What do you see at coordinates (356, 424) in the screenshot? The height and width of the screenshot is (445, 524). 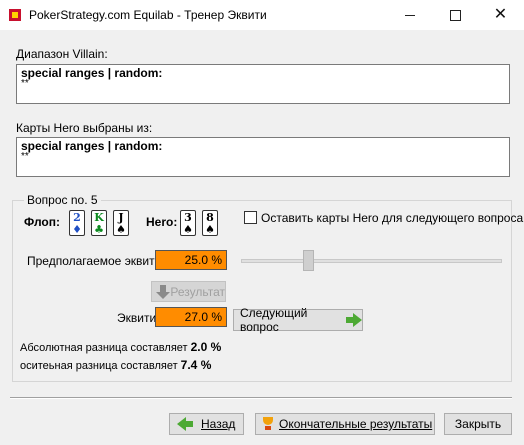 I see `final-results-label: Окончательные результаты` at bounding box center [356, 424].